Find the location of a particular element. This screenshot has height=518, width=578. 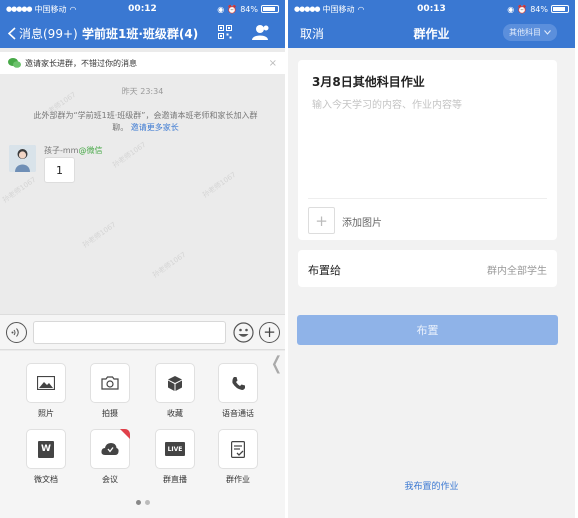

photo-button is located at coordinates (46, 383).